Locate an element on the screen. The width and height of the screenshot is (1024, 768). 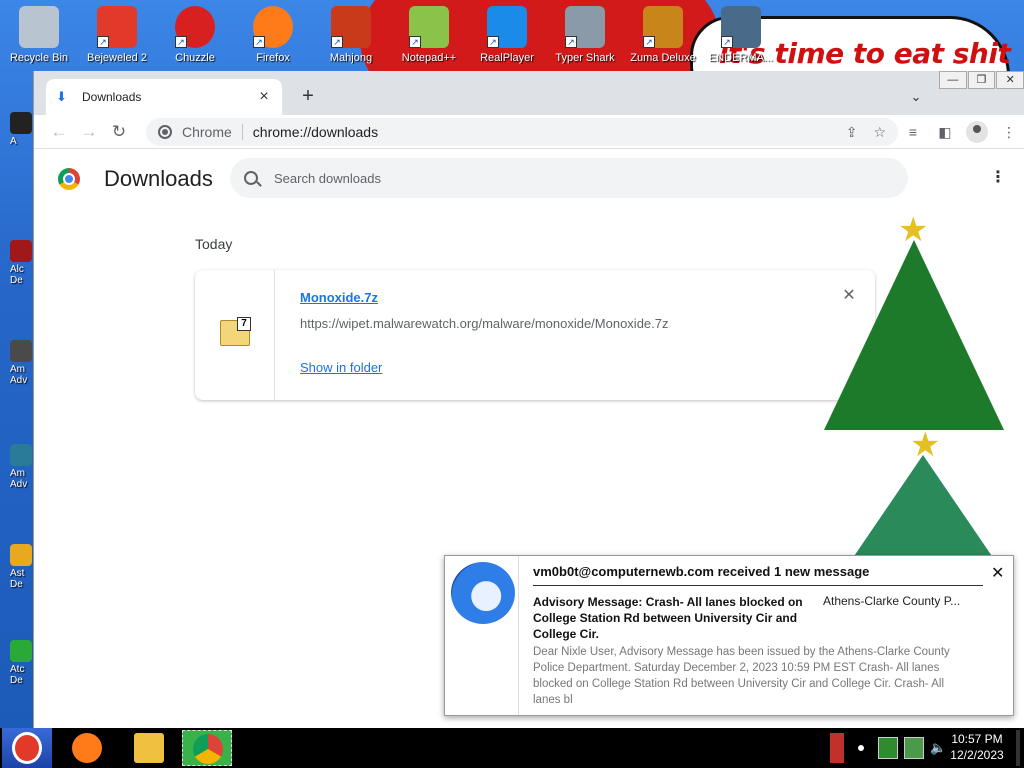
archive-file-icon: 7 is located at coordinates (235, 331).